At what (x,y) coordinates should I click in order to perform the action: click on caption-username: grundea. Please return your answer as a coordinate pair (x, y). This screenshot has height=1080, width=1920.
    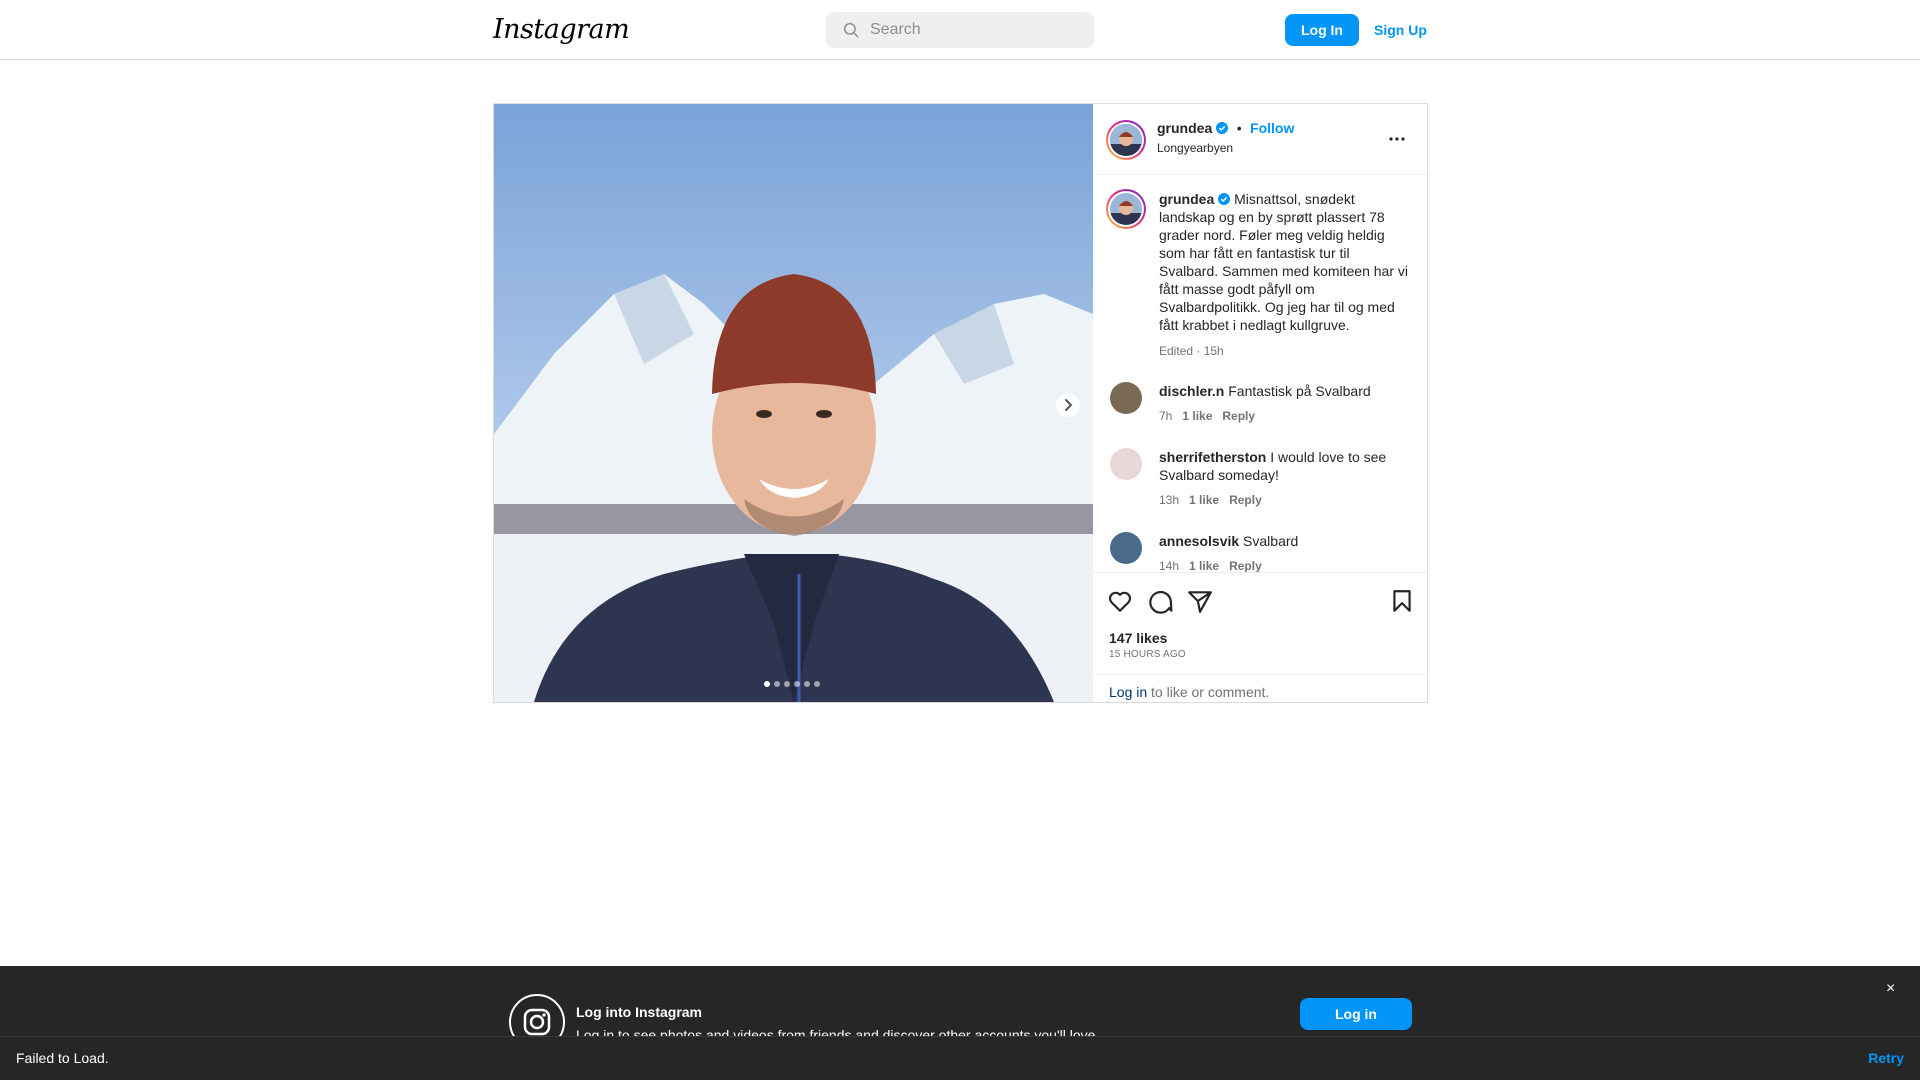
    Looking at the image, I should click on (1186, 199).